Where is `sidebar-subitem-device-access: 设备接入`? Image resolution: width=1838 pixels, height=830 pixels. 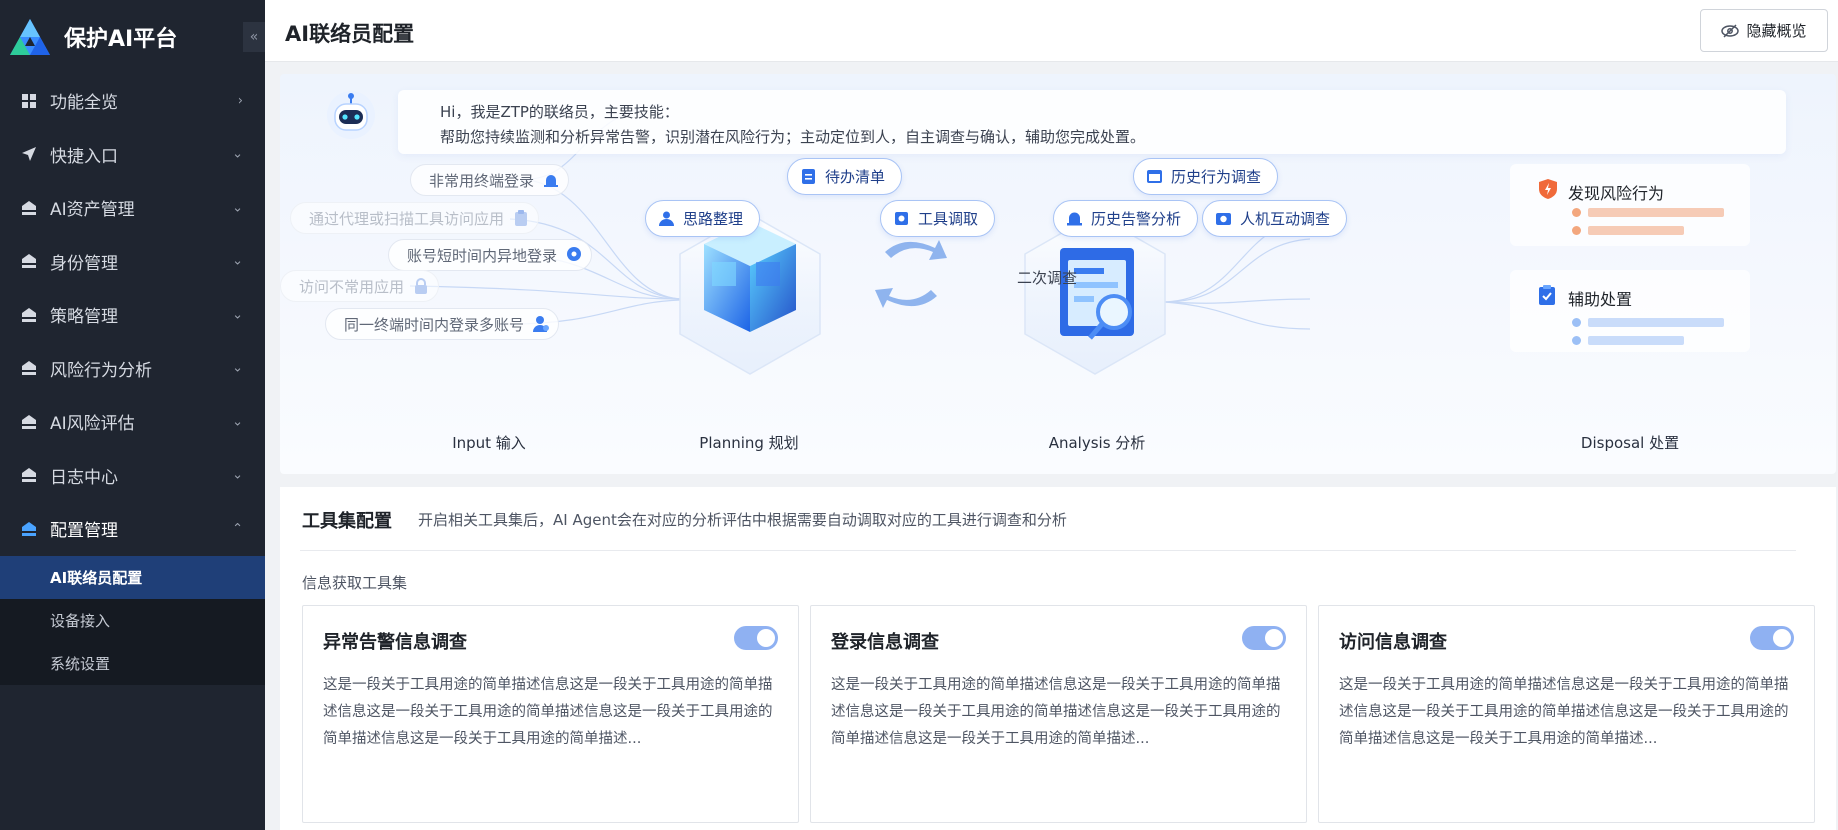 sidebar-subitem-device-access: 设备接入 is located at coordinates (132, 620).